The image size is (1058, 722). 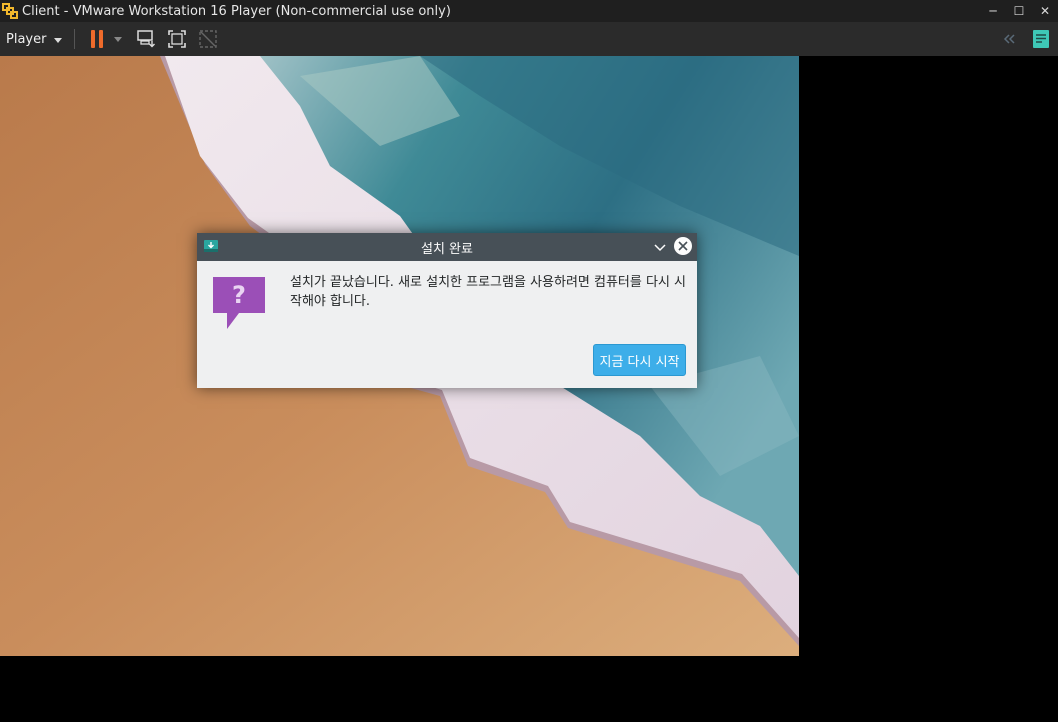 I want to click on question-icon: ?, so click(x=239, y=303).